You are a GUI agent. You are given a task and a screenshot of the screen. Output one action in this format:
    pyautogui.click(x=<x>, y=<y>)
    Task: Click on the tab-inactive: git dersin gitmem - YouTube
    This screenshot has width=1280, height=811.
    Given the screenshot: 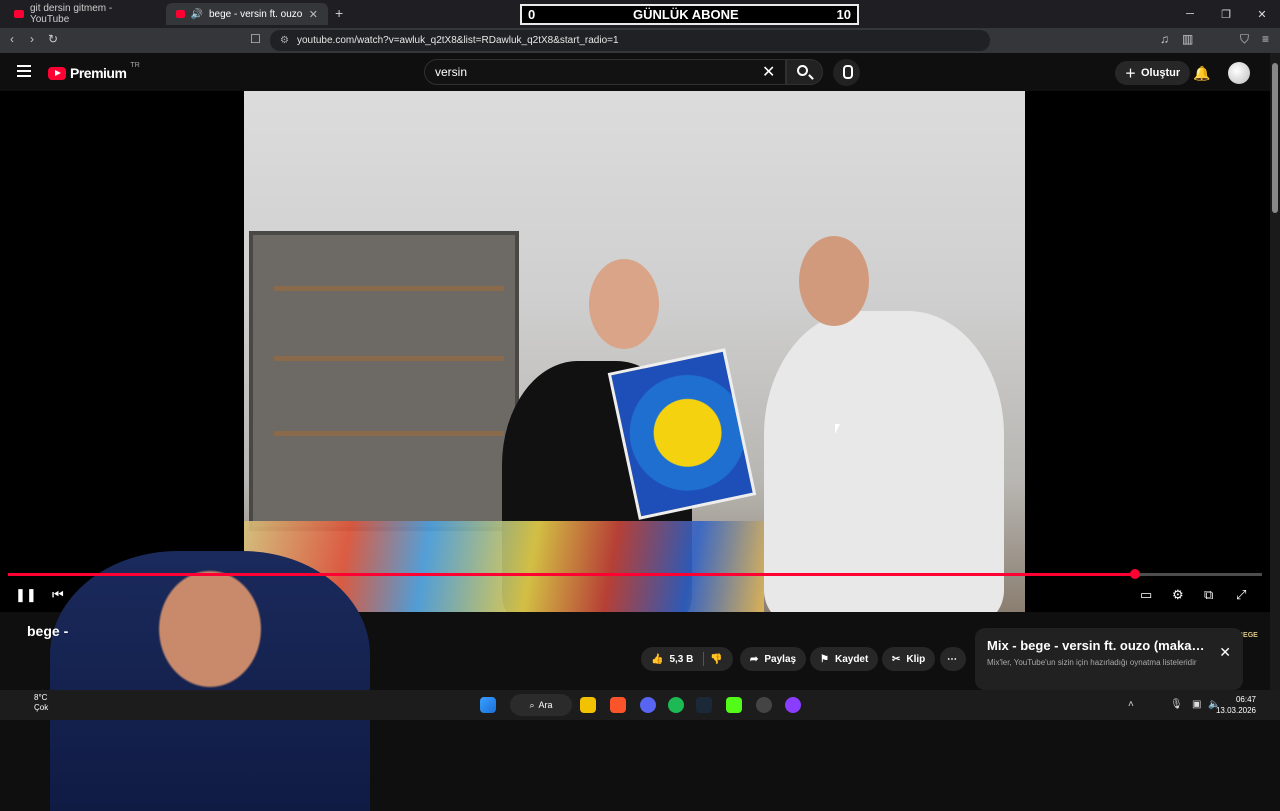 What is the action you would take?
    pyautogui.click(x=84, y=14)
    